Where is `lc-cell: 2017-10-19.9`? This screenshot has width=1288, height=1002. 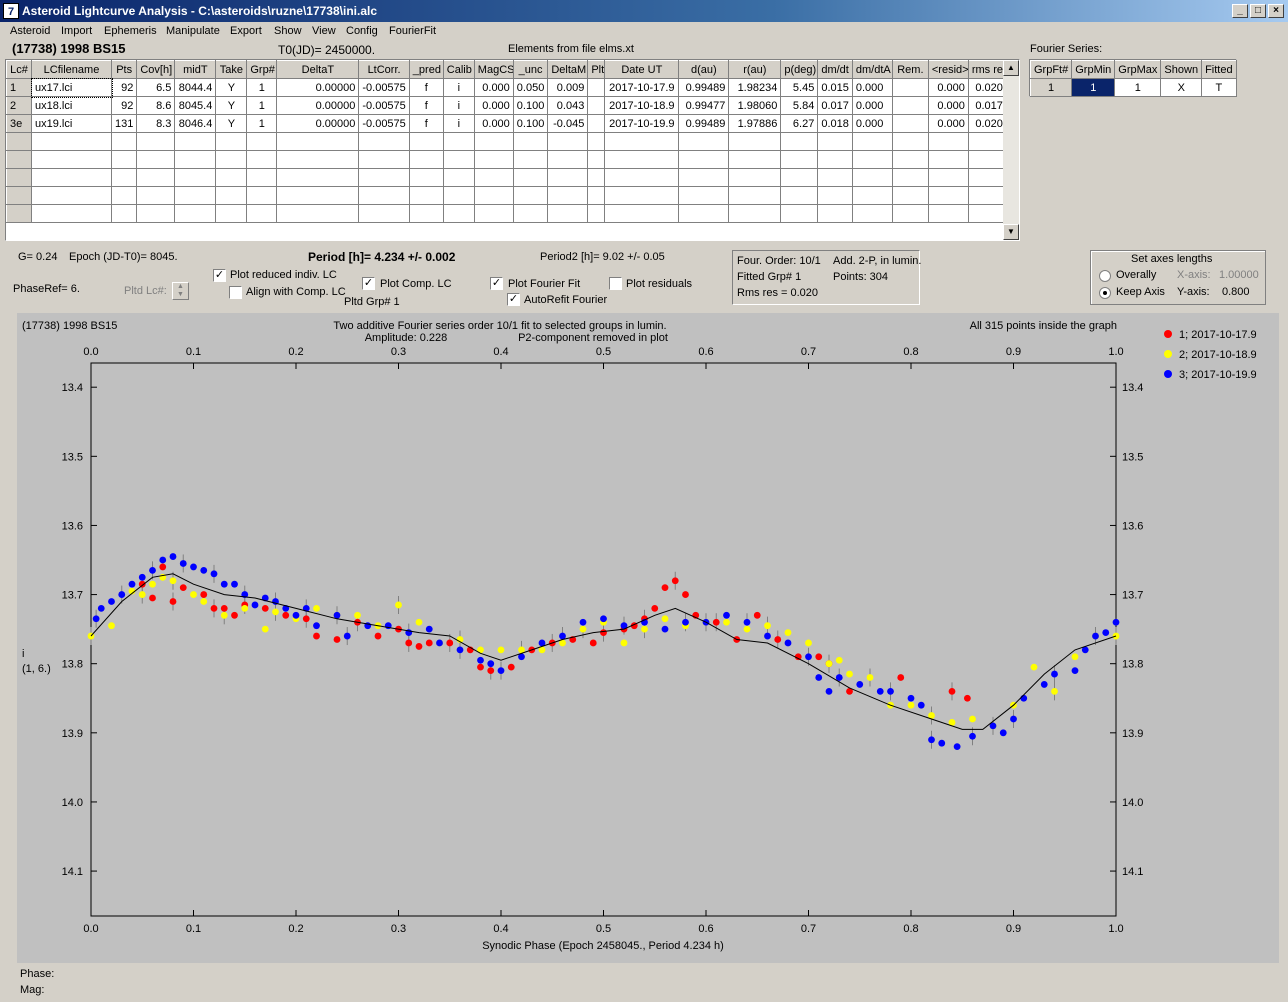 lc-cell: 2017-10-19.9 is located at coordinates (642, 123).